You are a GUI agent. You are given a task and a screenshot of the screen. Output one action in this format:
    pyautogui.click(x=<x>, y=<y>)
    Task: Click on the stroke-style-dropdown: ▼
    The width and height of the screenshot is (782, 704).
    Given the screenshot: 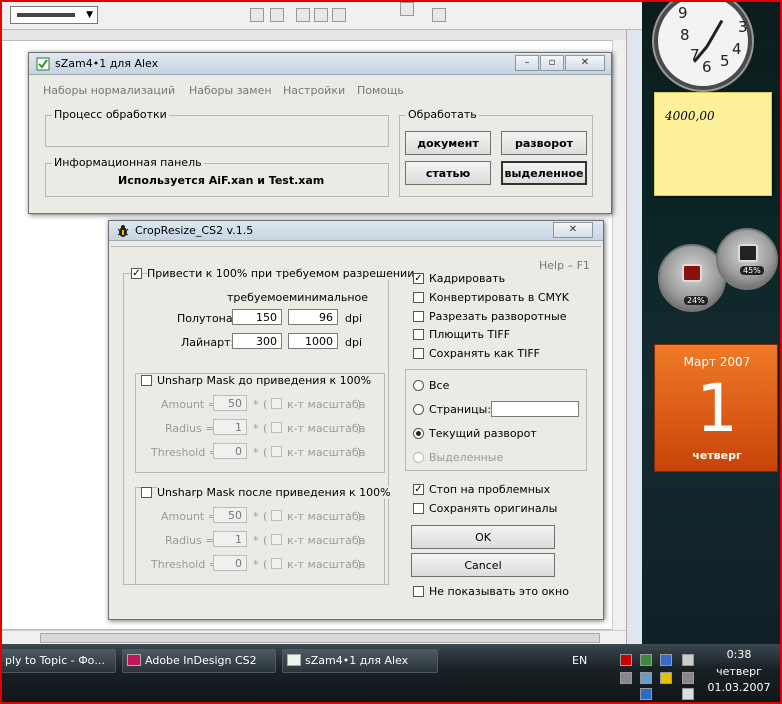 What is the action you would take?
    pyautogui.click(x=54, y=15)
    